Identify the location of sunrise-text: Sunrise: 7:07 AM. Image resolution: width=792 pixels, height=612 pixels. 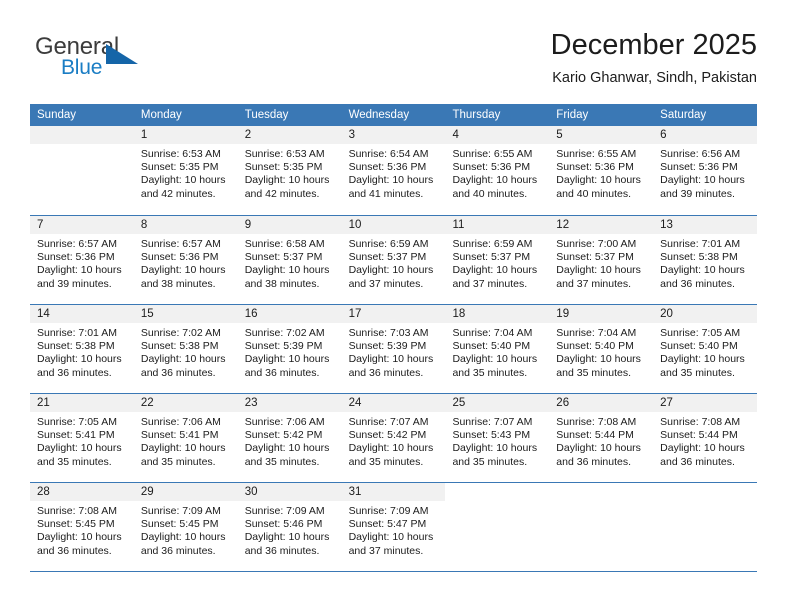
(492, 422).